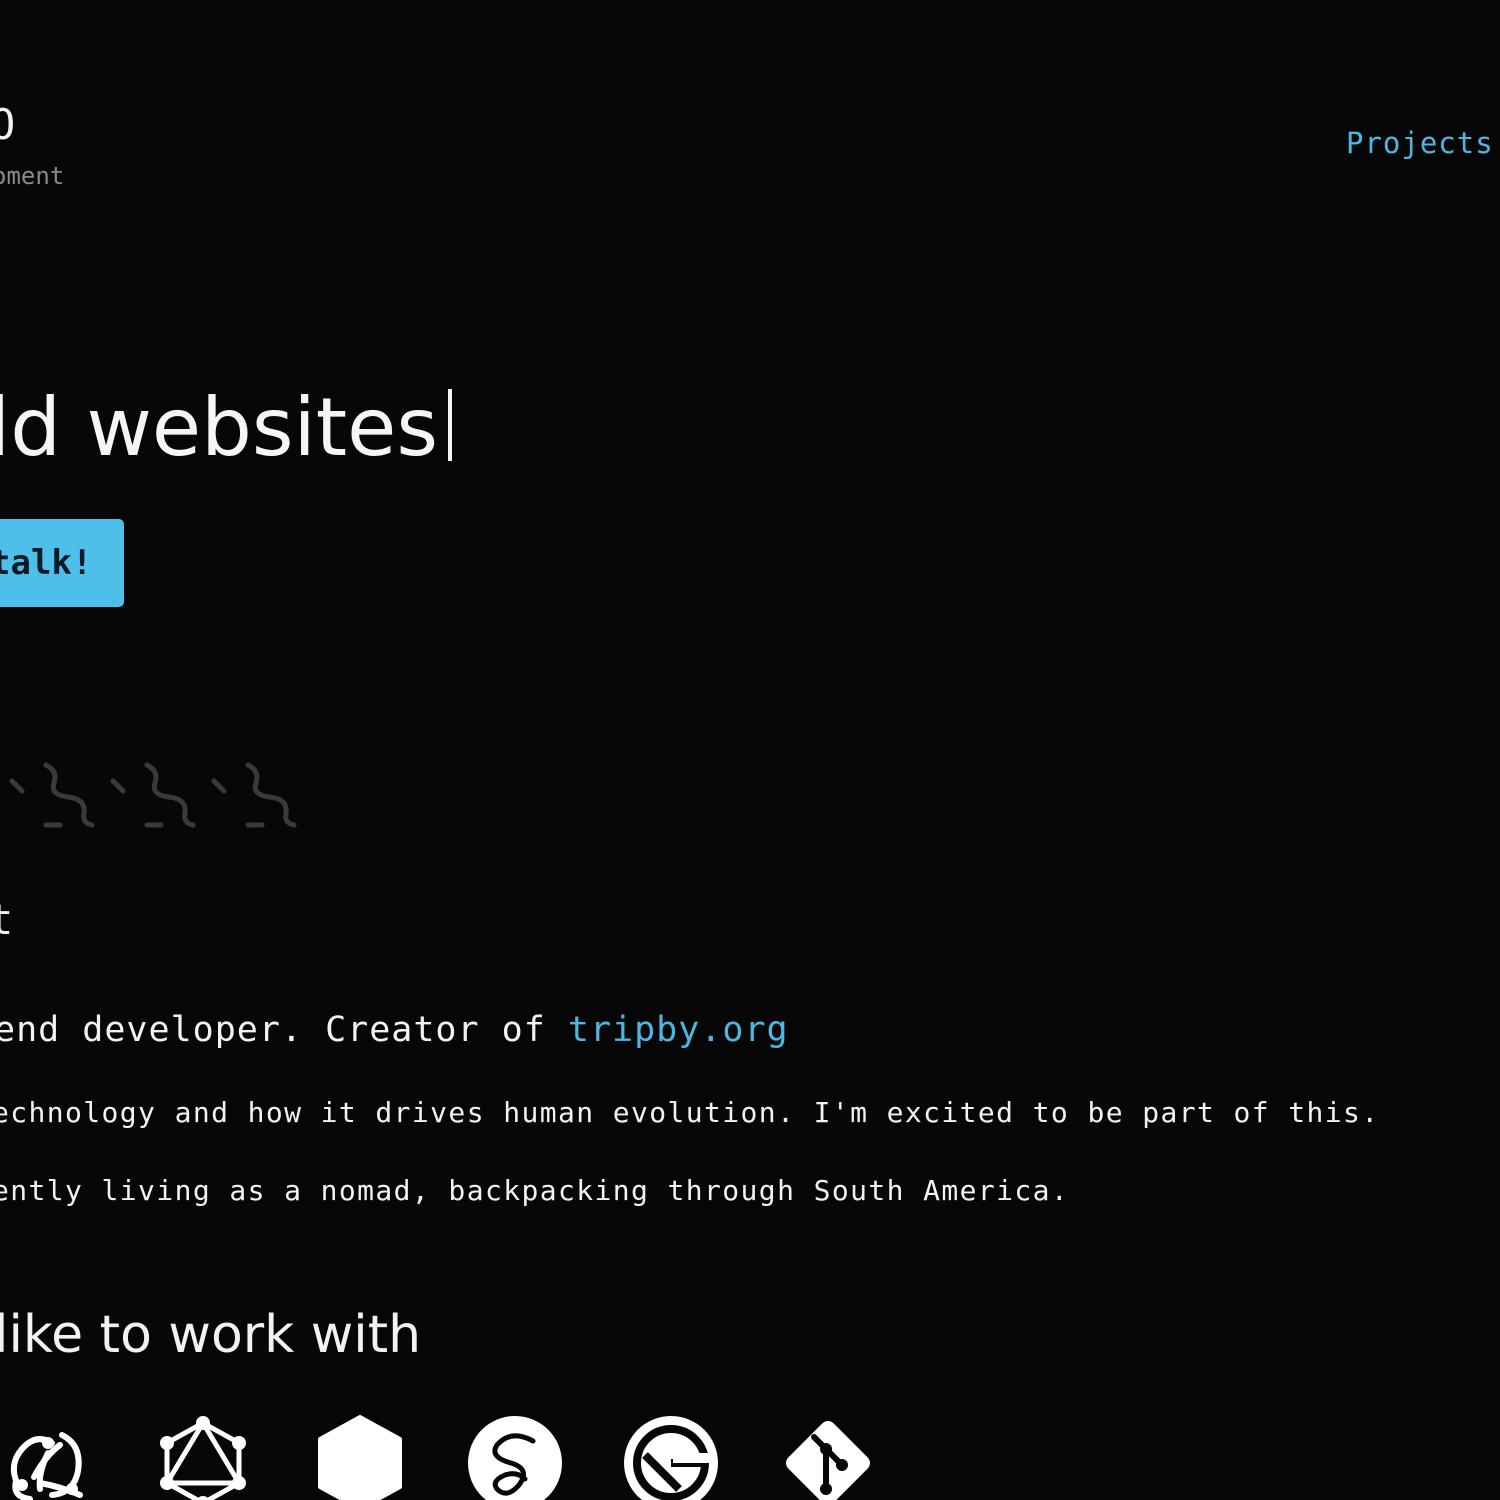 Image resolution: width=1500 pixels, height=1500 pixels. Describe the element at coordinates (153, 795) in the screenshot. I see `squiggle-divider` at that location.